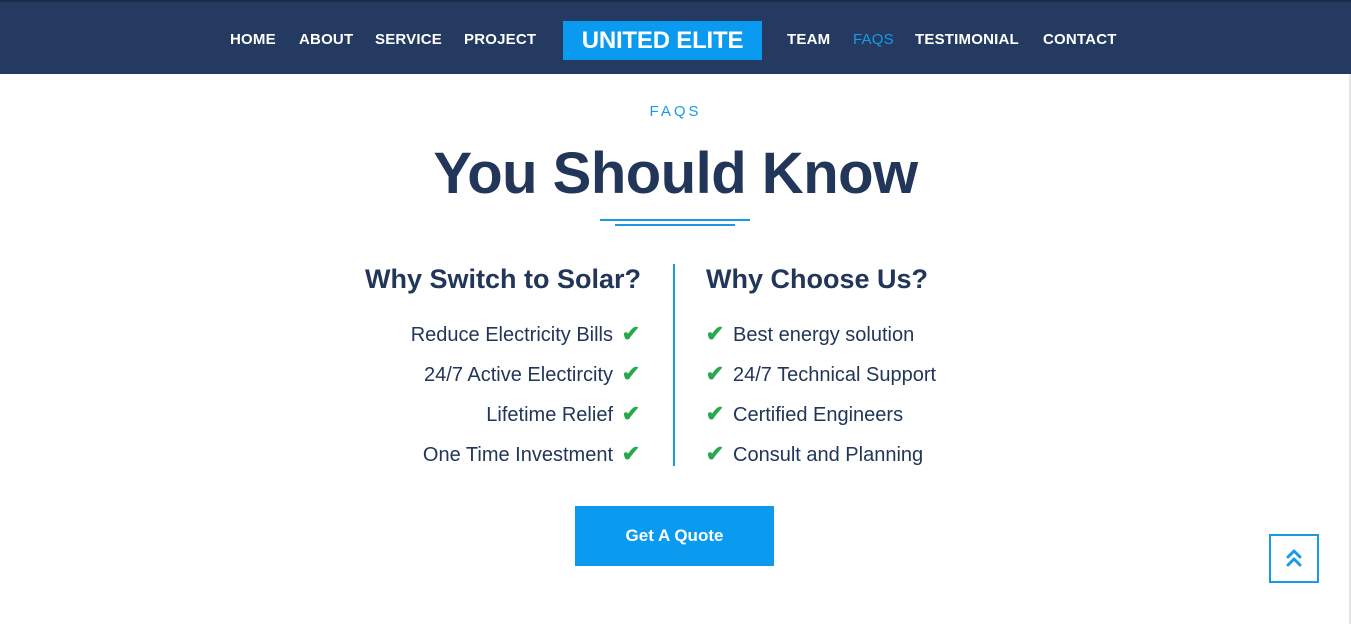 This screenshot has height=624, width=1351. I want to click on list-item: ✔ Certified Engineers, so click(804, 414).